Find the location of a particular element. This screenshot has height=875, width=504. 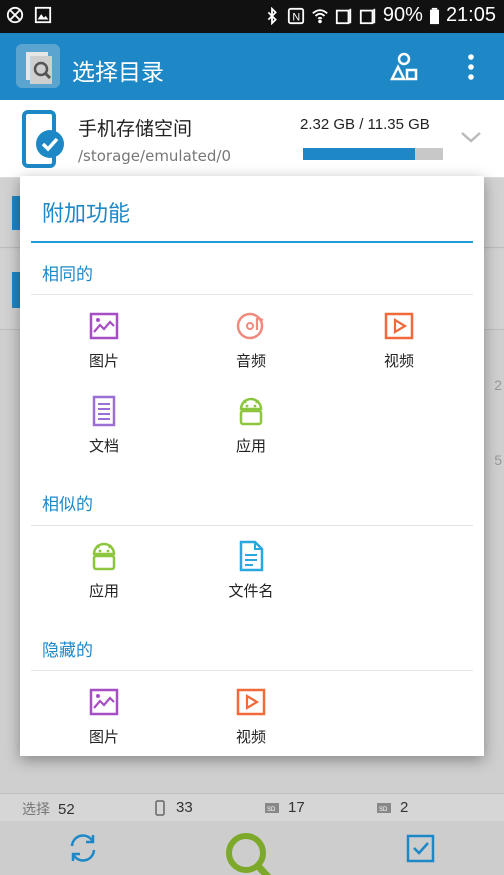

sd2-count: SD 2 is located at coordinates (392, 807).